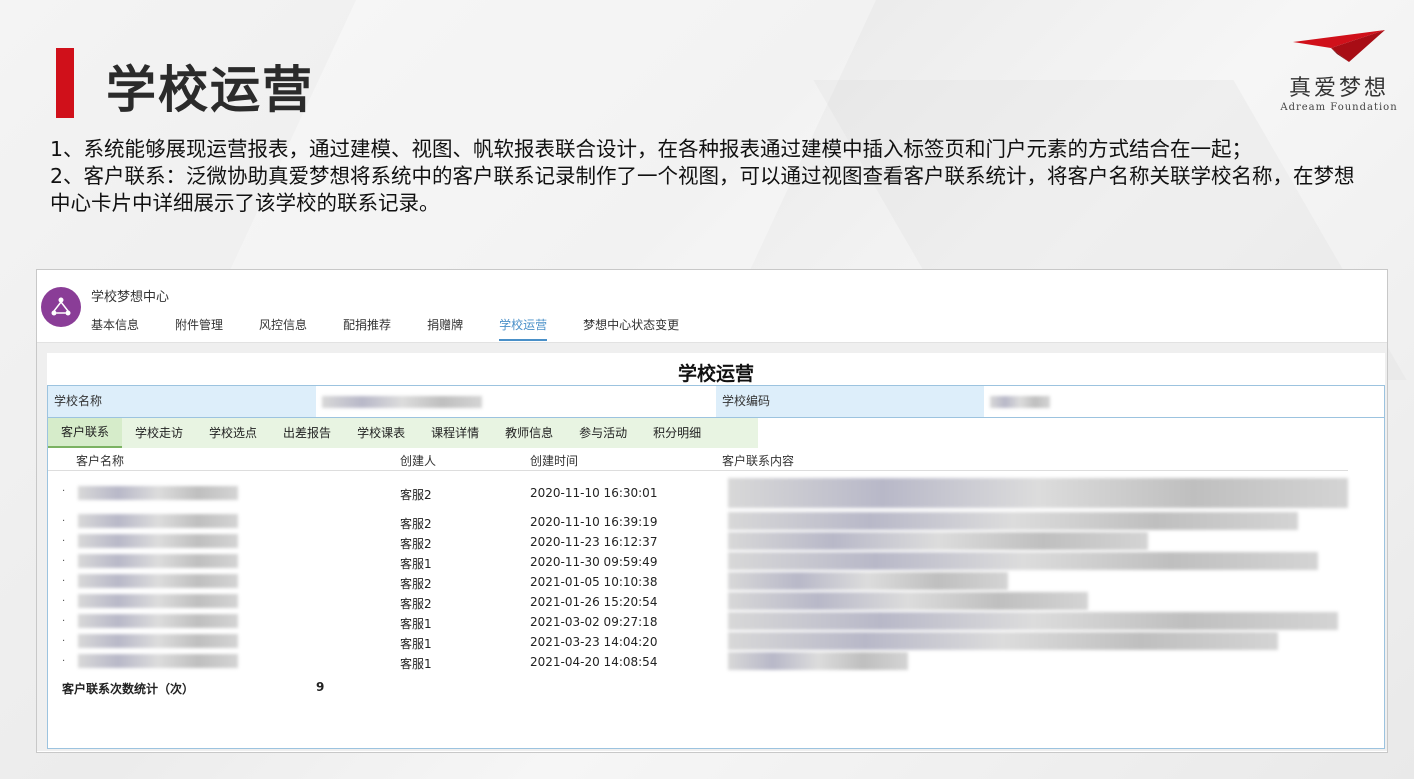 The width and height of the screenshot is (1414, 779). I want to click on tab-basic-info: 基本信息, so click(115, 328).